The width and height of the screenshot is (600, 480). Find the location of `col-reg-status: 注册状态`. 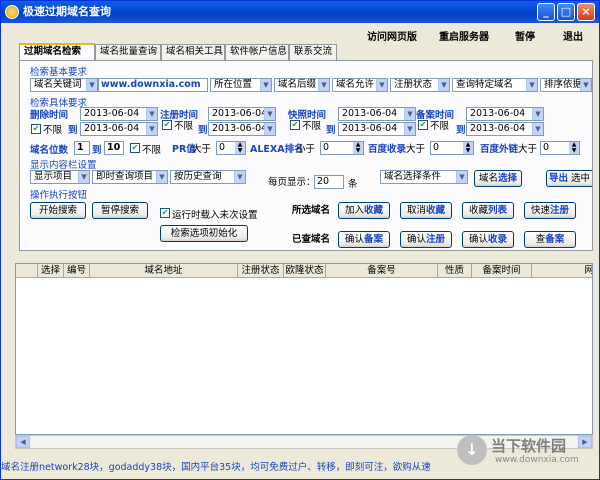

col-reg-status: 注册状态 is located at coordinates (261, 271).